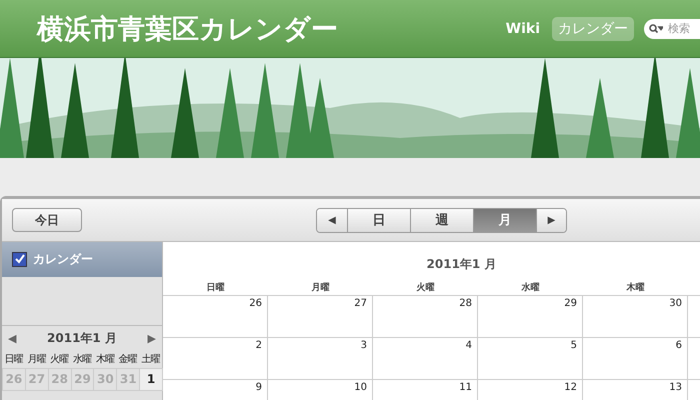 Image resolution: width=700 pixels, height=400 pixels. What do you see at coordinates (378, 220) in the screenshot?
I see `view-tab: 日` at bounding box center [378, 220].